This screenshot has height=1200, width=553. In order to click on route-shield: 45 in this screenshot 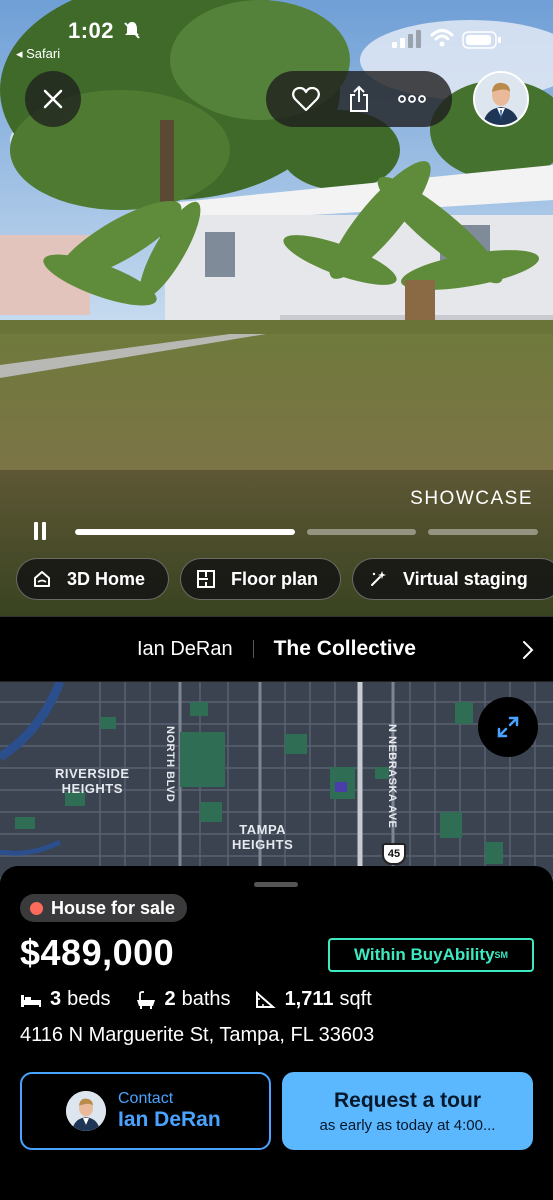, I will do `click(394, 854)`.